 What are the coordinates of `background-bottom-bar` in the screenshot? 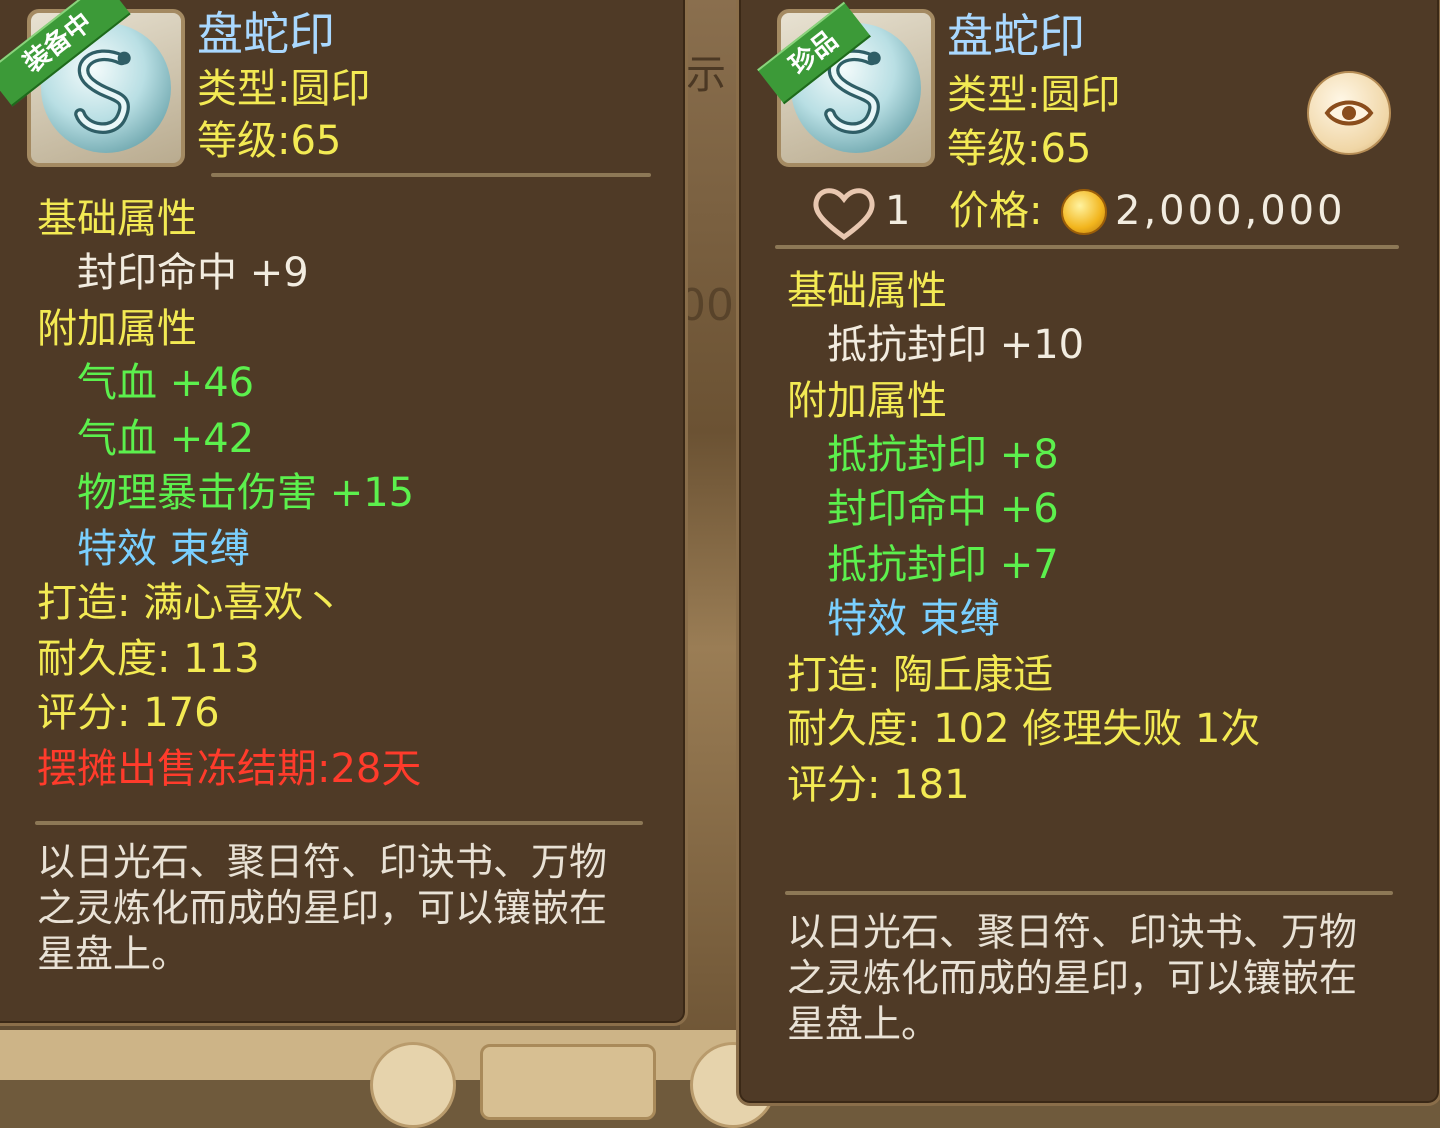 It's located at (388, 1079).